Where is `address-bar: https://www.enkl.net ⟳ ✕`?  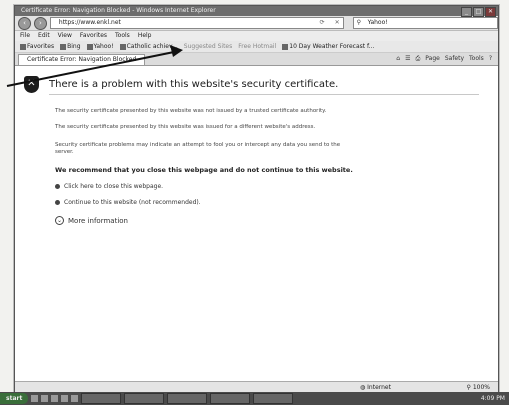
address-bar: https://www.enkl.net ⟳ ✕ is located at coordinates (196, 23).